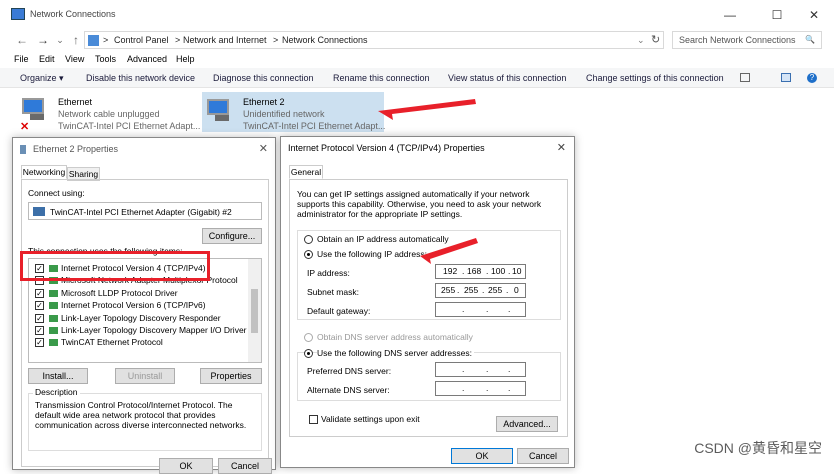 This screenshot has width=834, height=474. Describe the element at coordinates (758, 448) in the screenshot. I see `watermark: CSDN @黄昏和星空` at that location.